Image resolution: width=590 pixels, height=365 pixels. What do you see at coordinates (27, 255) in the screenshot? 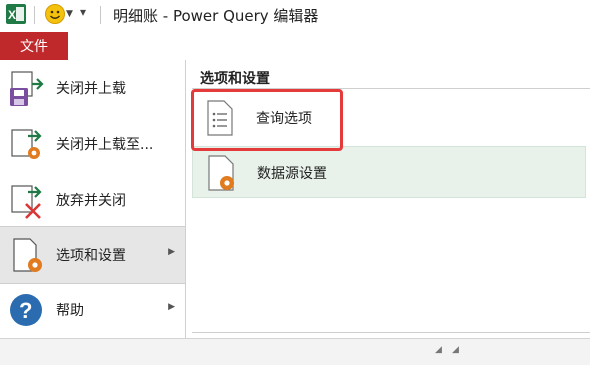
I see `options-settings-icon` at bounding box center [27, 255].